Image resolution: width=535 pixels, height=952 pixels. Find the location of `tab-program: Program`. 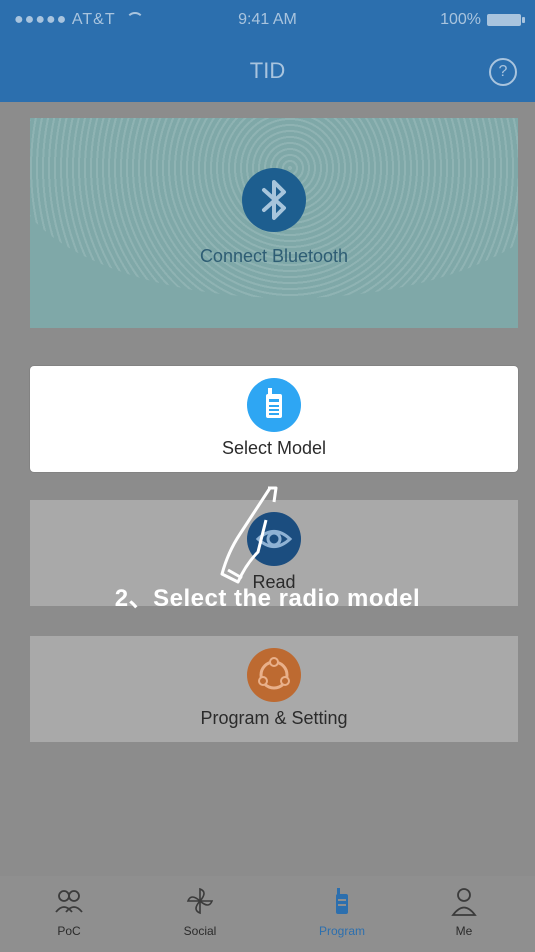

tab-program: Program is located at coordinates (342, 914).